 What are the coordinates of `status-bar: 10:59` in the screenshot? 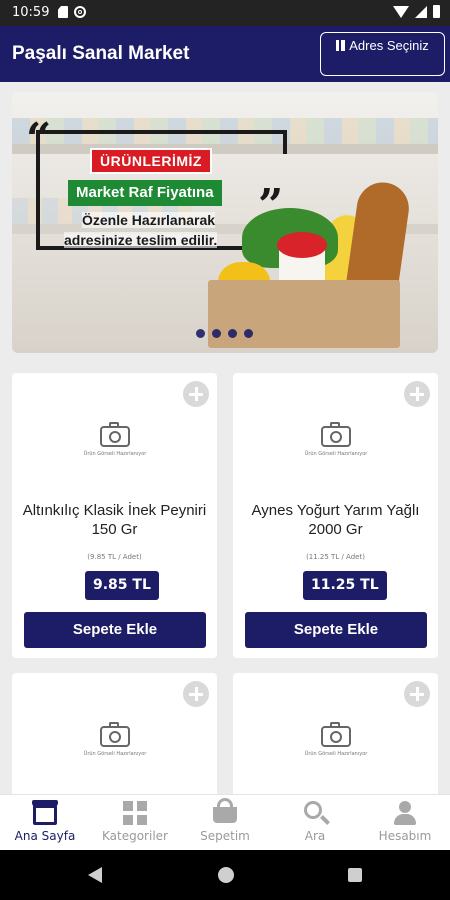 It's located at (225, 13).